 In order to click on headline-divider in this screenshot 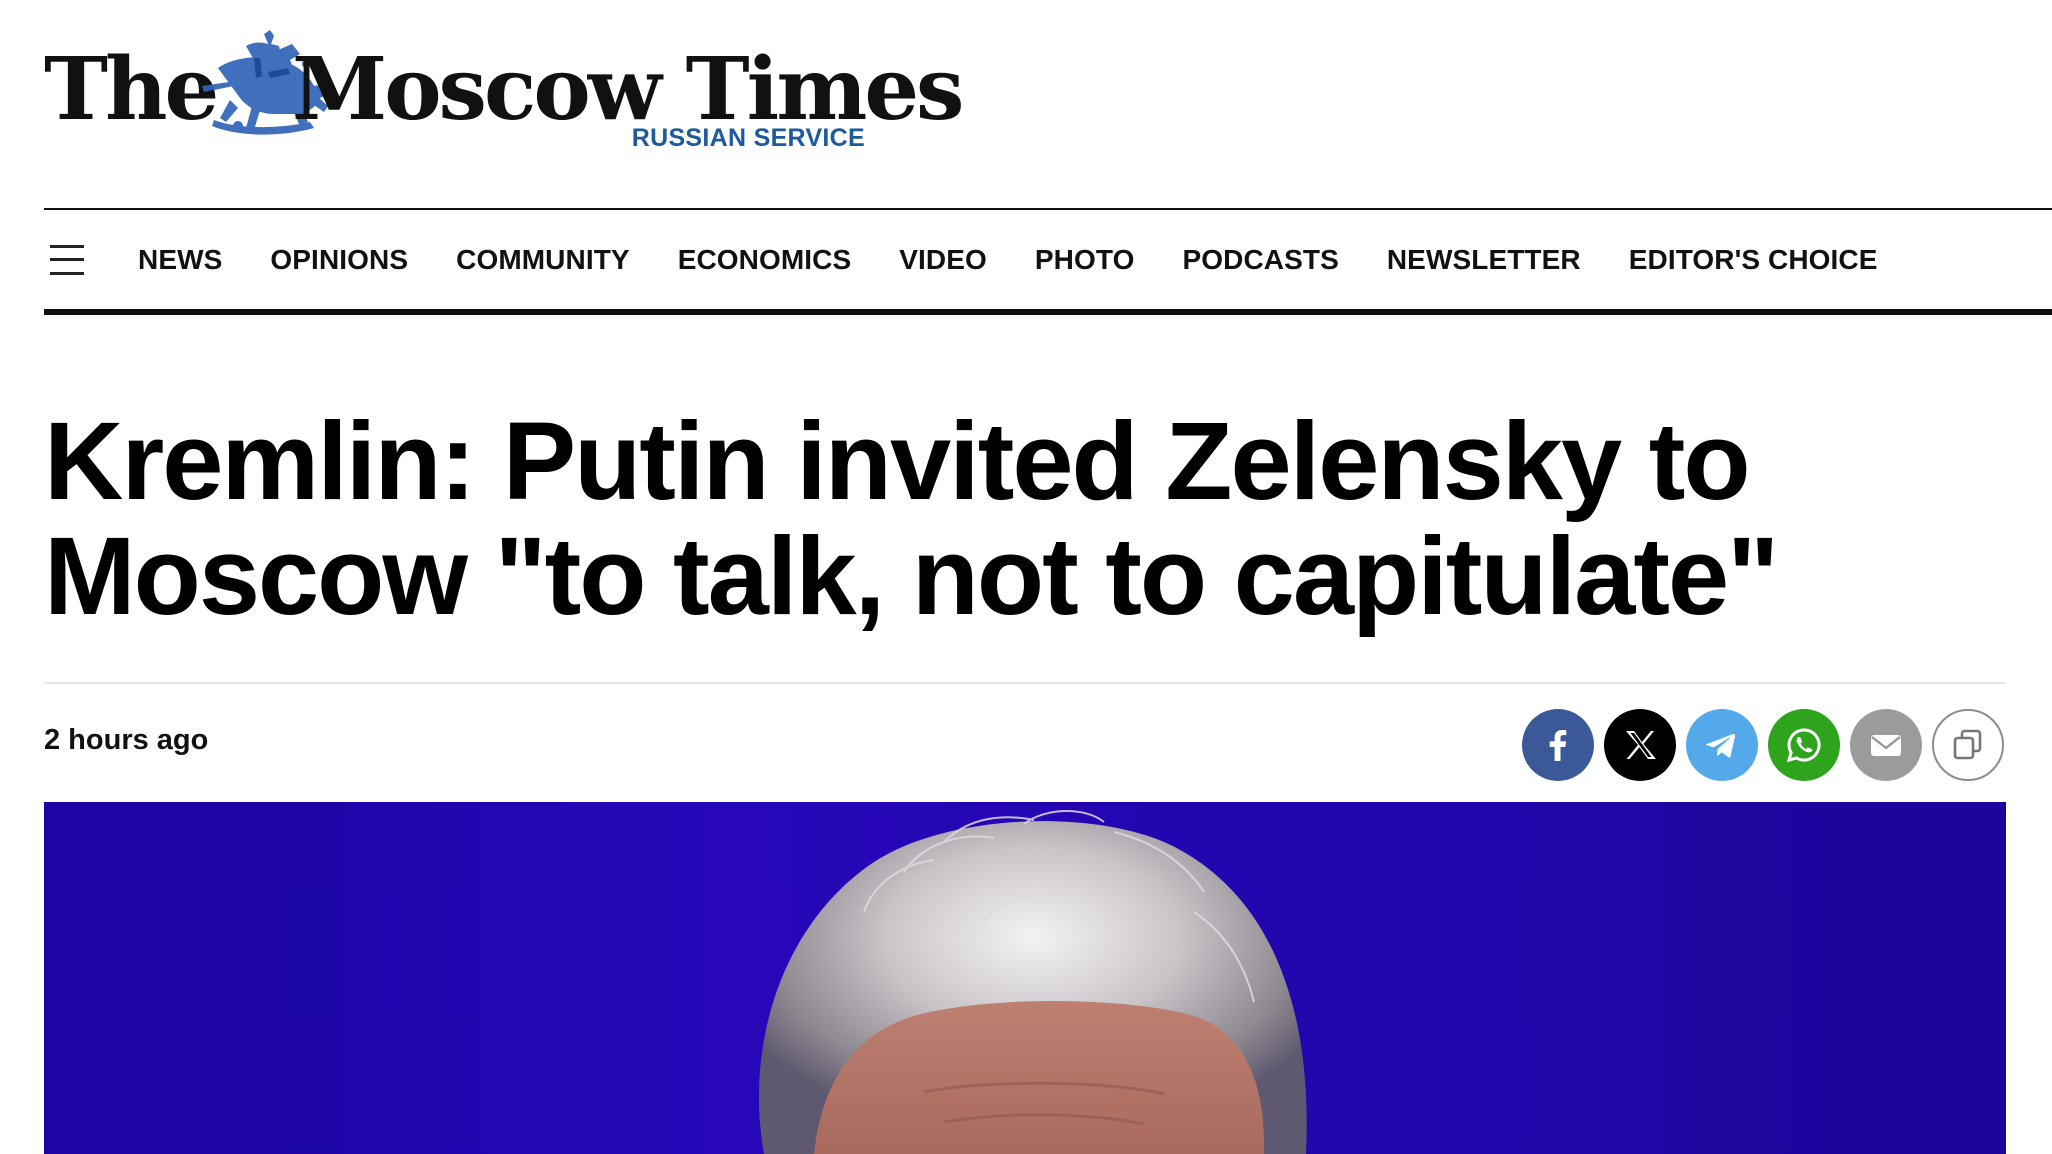, I will do `click(1025, 683)`.